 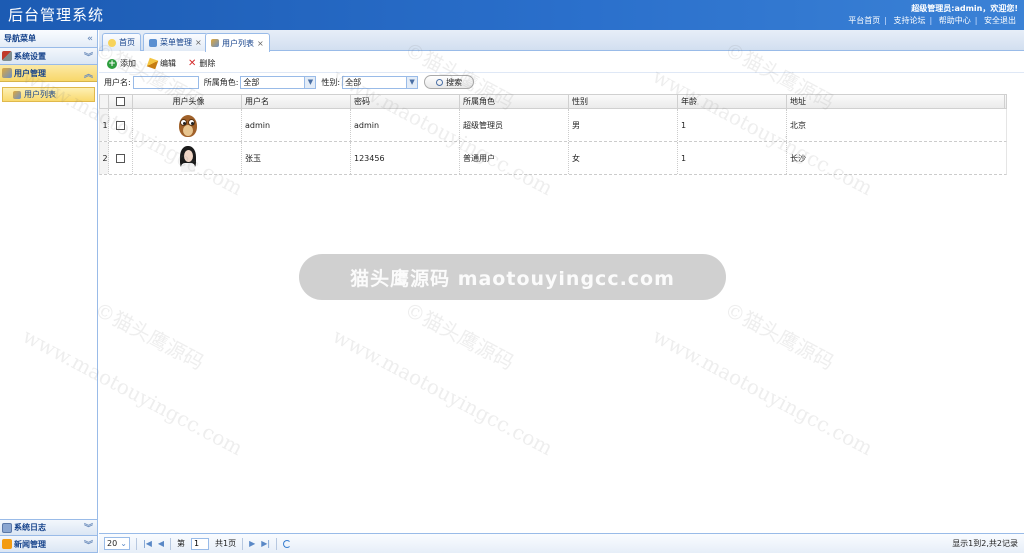 What do you see at coordinates (48, 544) in the screenshot?
I see `panel-news-management: 新闻管理 ︾` at bounding box center [48, 544].